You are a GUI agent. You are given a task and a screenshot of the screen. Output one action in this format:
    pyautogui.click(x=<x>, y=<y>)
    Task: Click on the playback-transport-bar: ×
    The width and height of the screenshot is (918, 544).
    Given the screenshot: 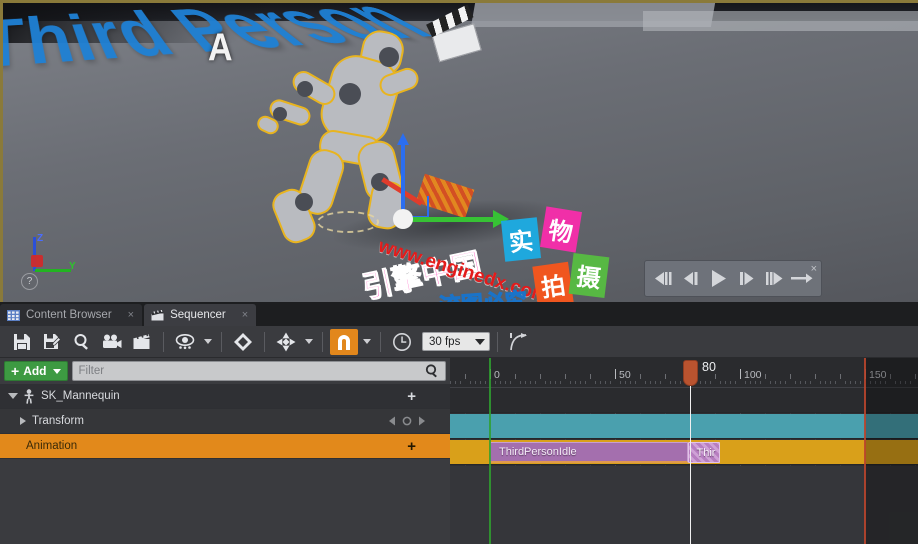 What is the action you would take?
    pyautogui.click(x=733, y=278)
    